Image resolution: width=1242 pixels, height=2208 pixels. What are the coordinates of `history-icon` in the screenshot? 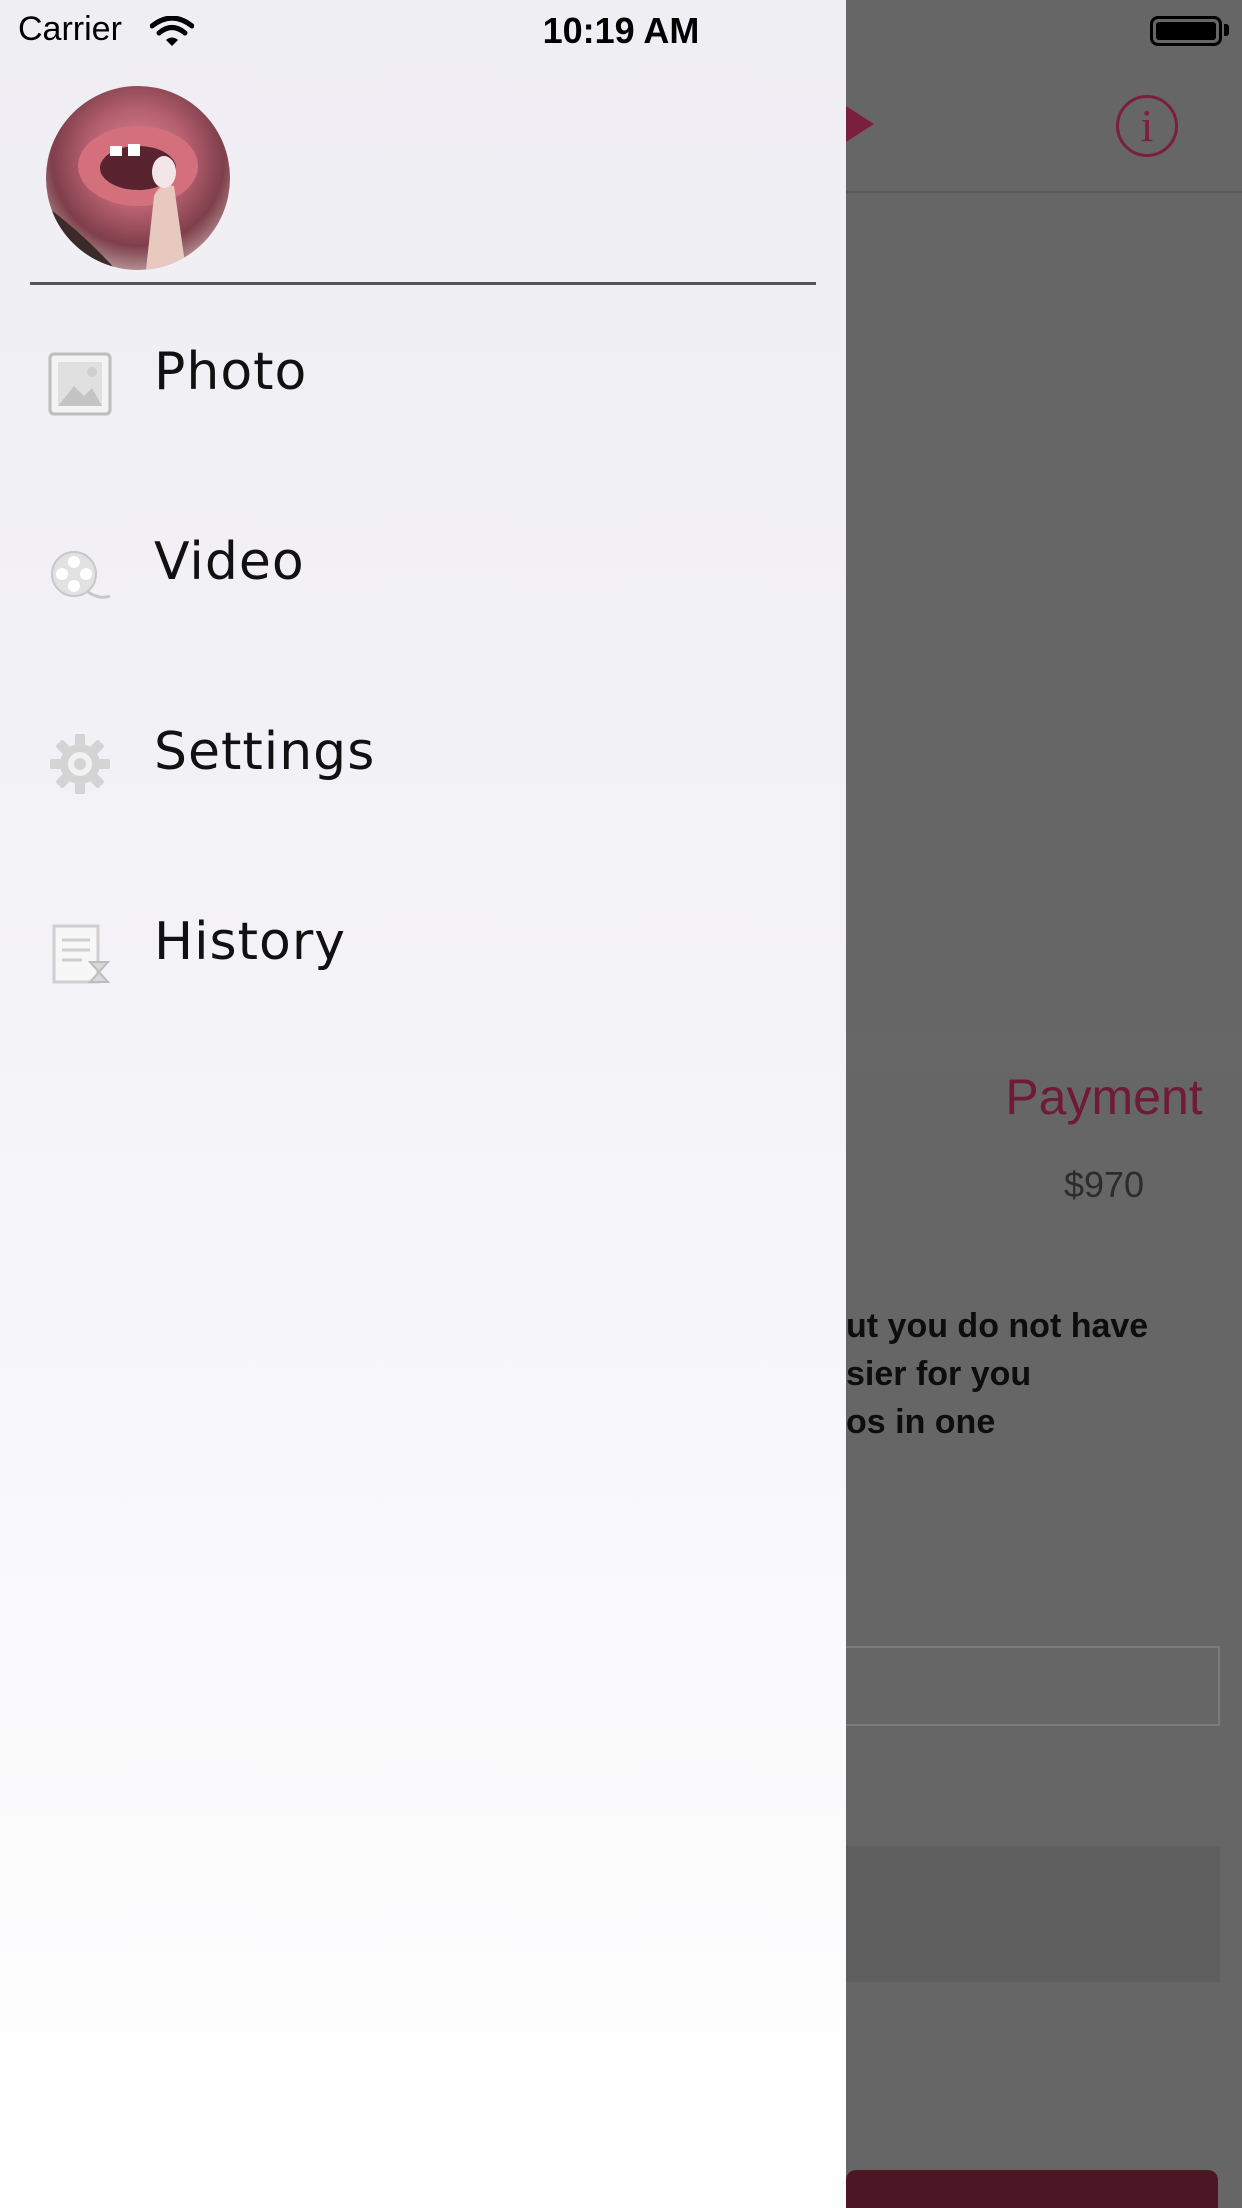 It's located at (81, 954).